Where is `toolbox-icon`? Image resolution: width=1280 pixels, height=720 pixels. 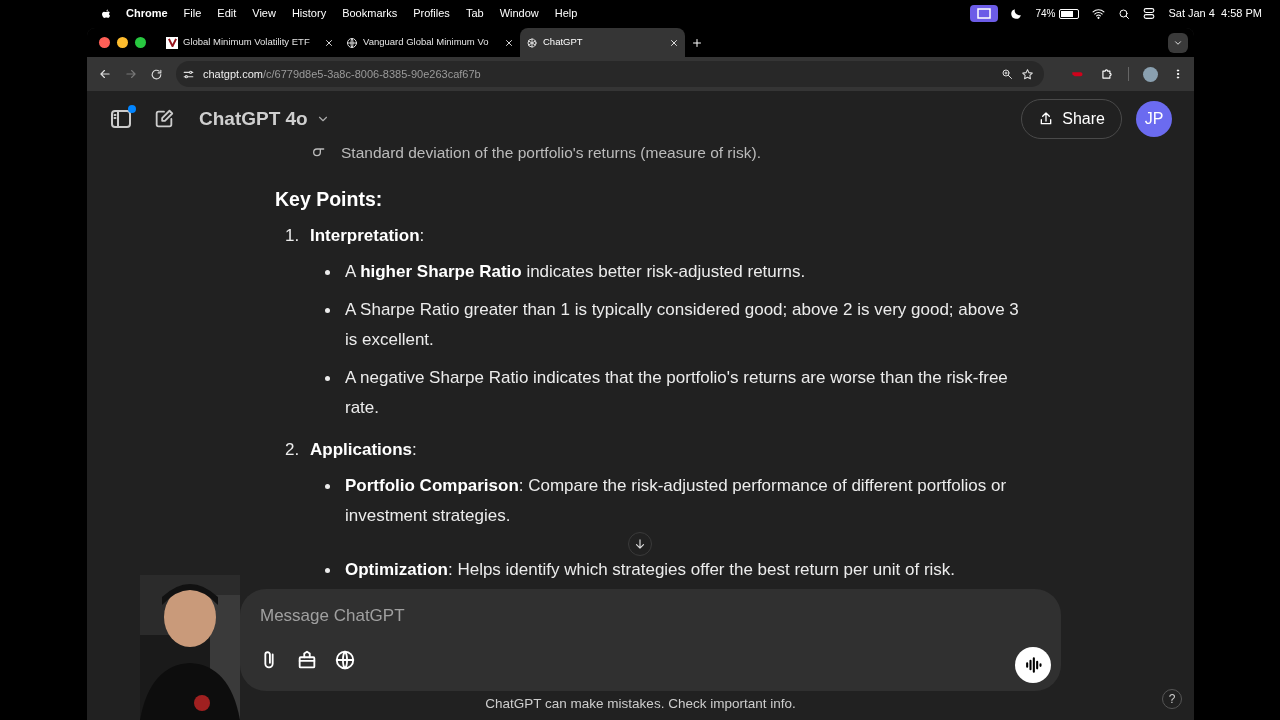
toolbox-icon is located at coordinates (307, 660).